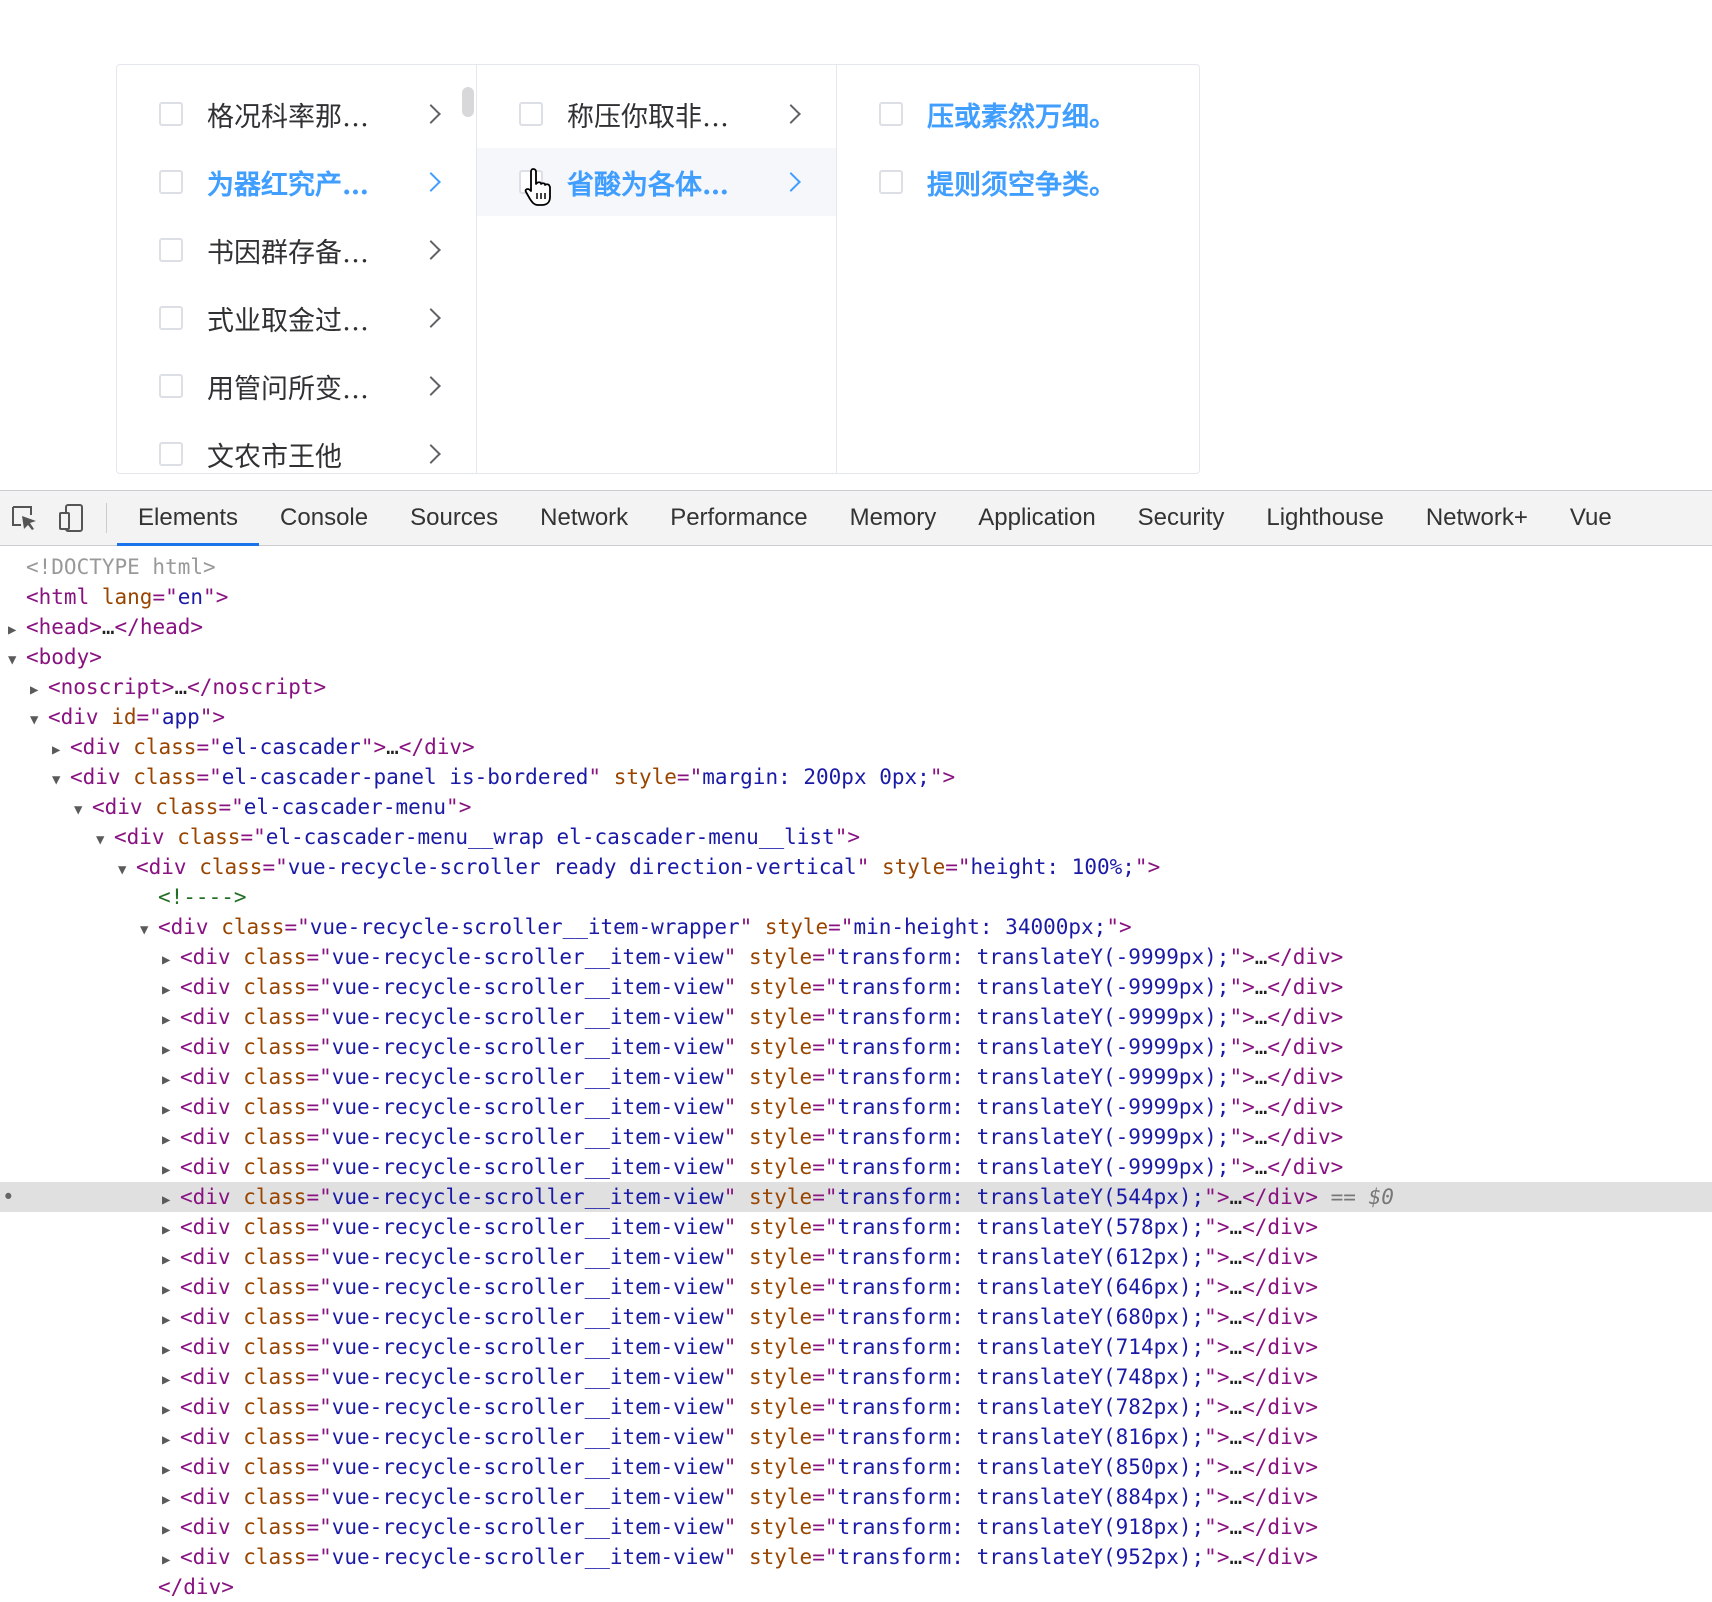  What do you see at coordinates (738, 518) in the screenshot?
I see `tab-performance: Performance` at bounding box center [738, 518].